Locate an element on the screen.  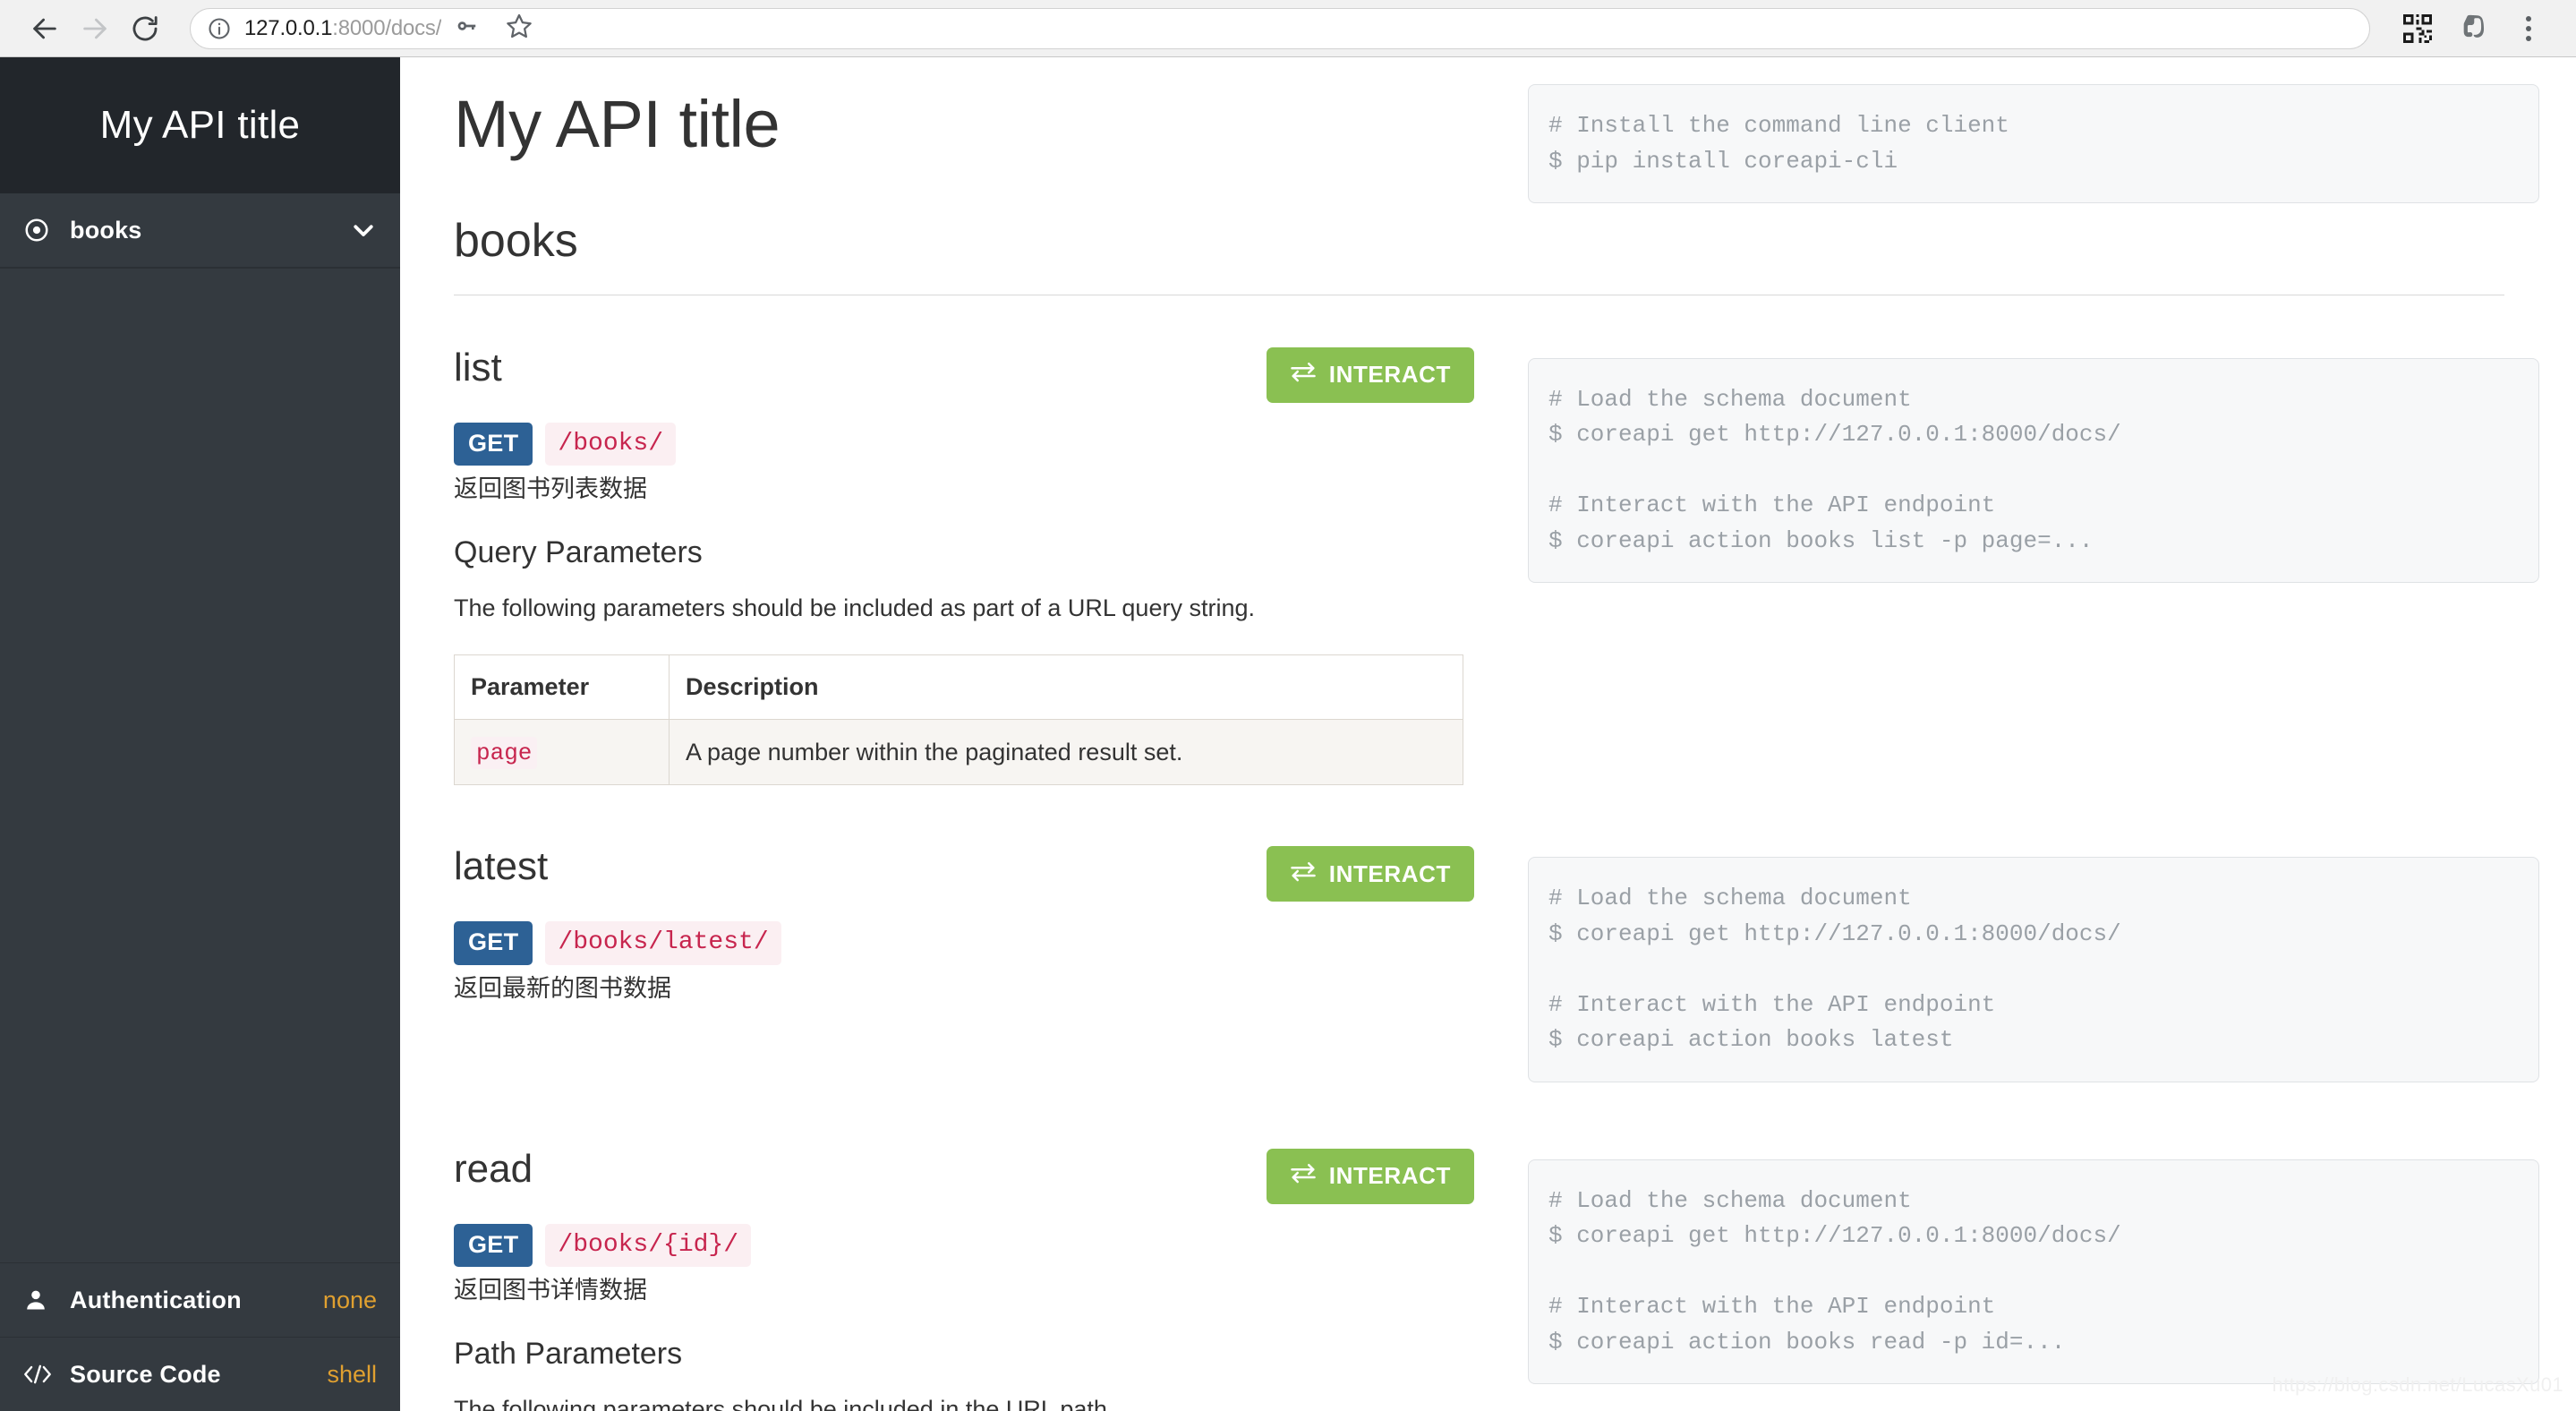
link-read-title: read is located at coordinates (493, 1168).